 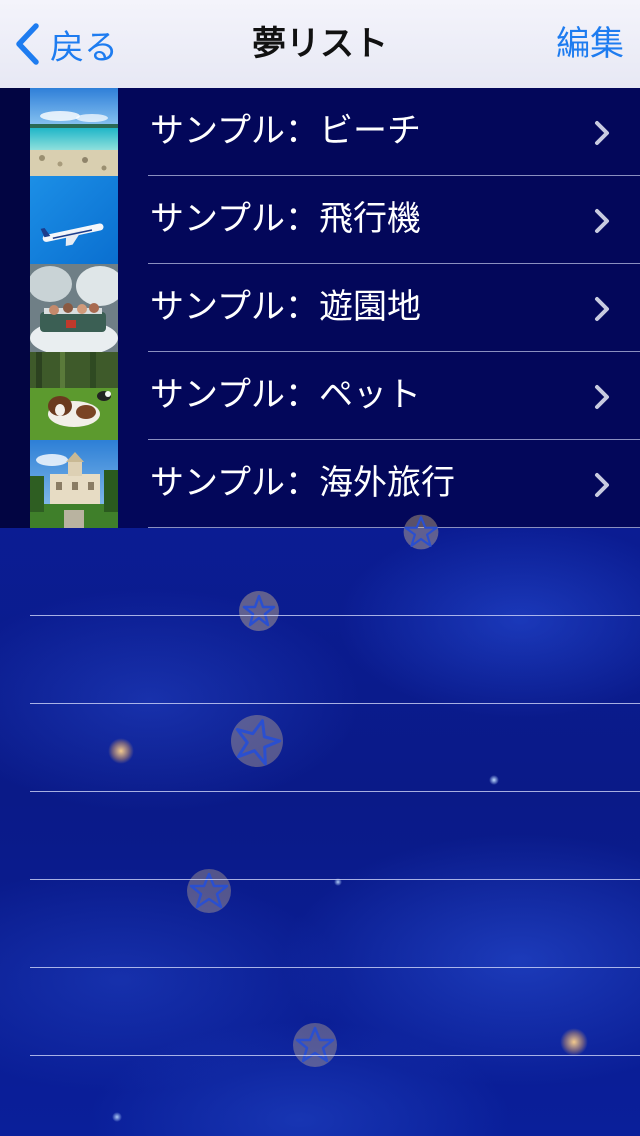 I want to click on overseas-travel-photo-thumbnail, so click(x=74, y=484).